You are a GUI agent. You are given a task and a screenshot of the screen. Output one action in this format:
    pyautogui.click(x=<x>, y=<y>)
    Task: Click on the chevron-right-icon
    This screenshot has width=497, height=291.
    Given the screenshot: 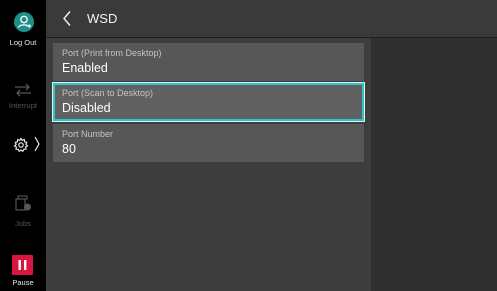 What is the action you would take?
    pyautogui.click(x=38, y=145)
    